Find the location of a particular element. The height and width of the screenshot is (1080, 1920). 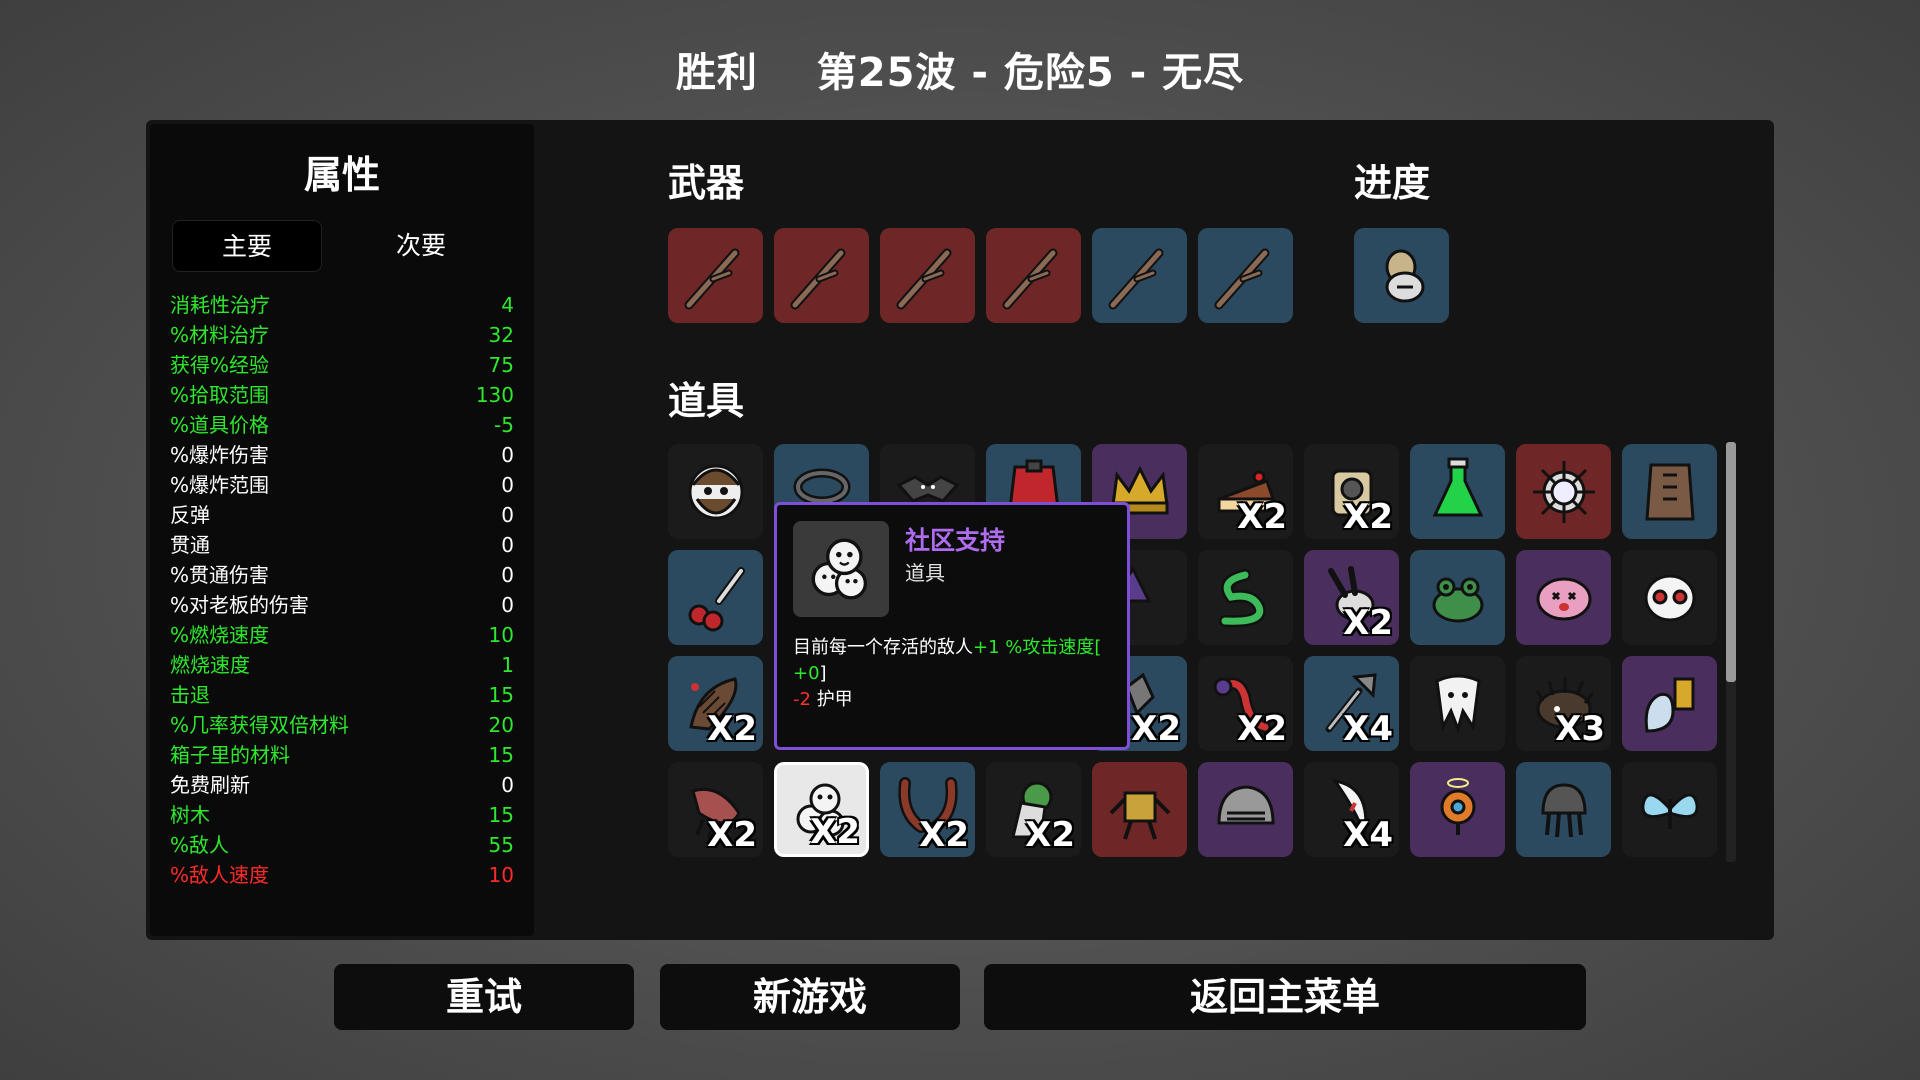

desc-penalty: -2 is located at coordinates (802, 699).